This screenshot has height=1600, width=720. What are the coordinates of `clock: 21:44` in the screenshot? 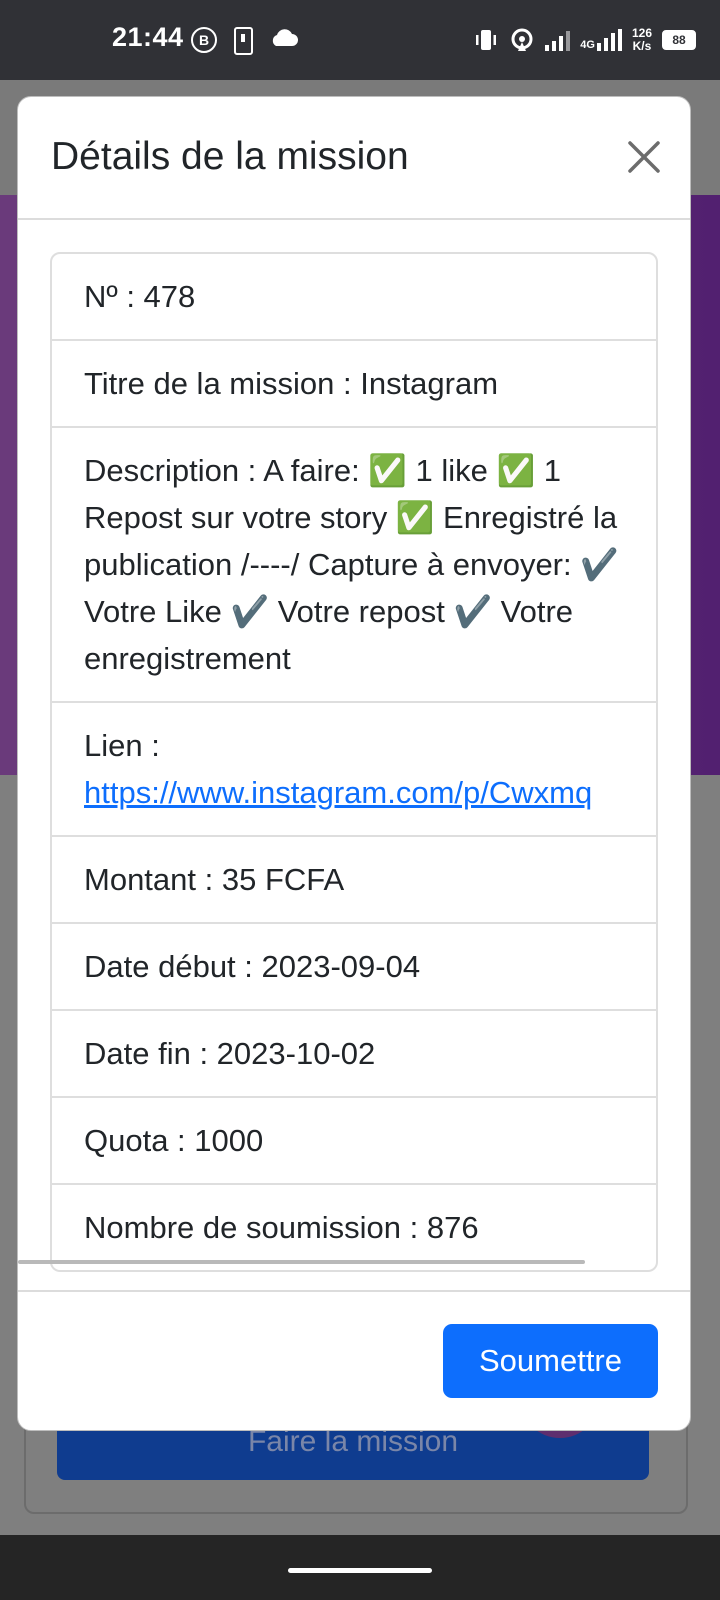 It's located at (148, 37).